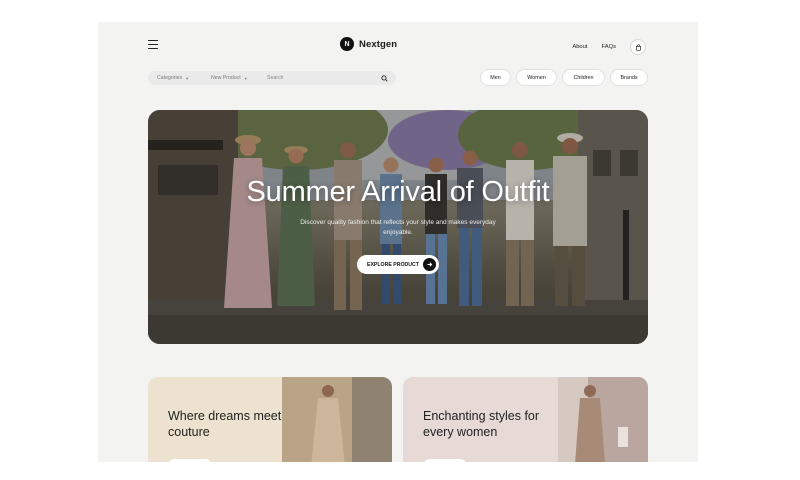  Describe the element at coordinates (603, 419) in the screenshot. I see `promo-image-women` at that location.